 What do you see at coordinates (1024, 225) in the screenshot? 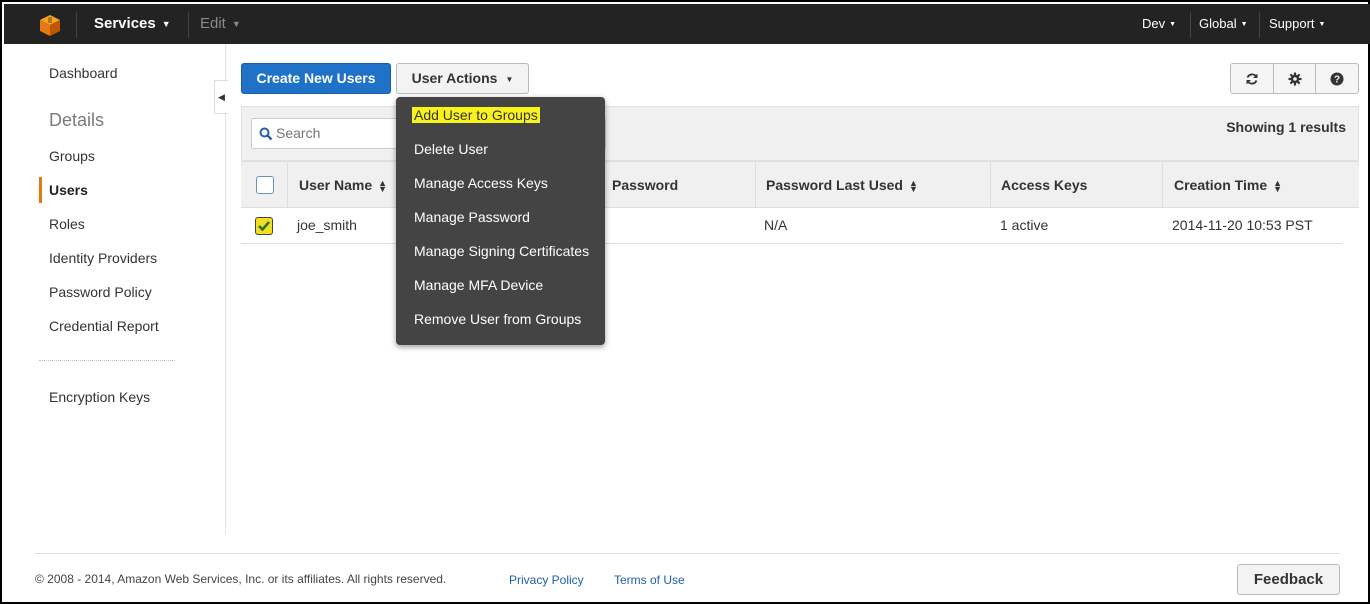
I see `cell-access-keys: 1 active` at bounding box center [1024, 225].